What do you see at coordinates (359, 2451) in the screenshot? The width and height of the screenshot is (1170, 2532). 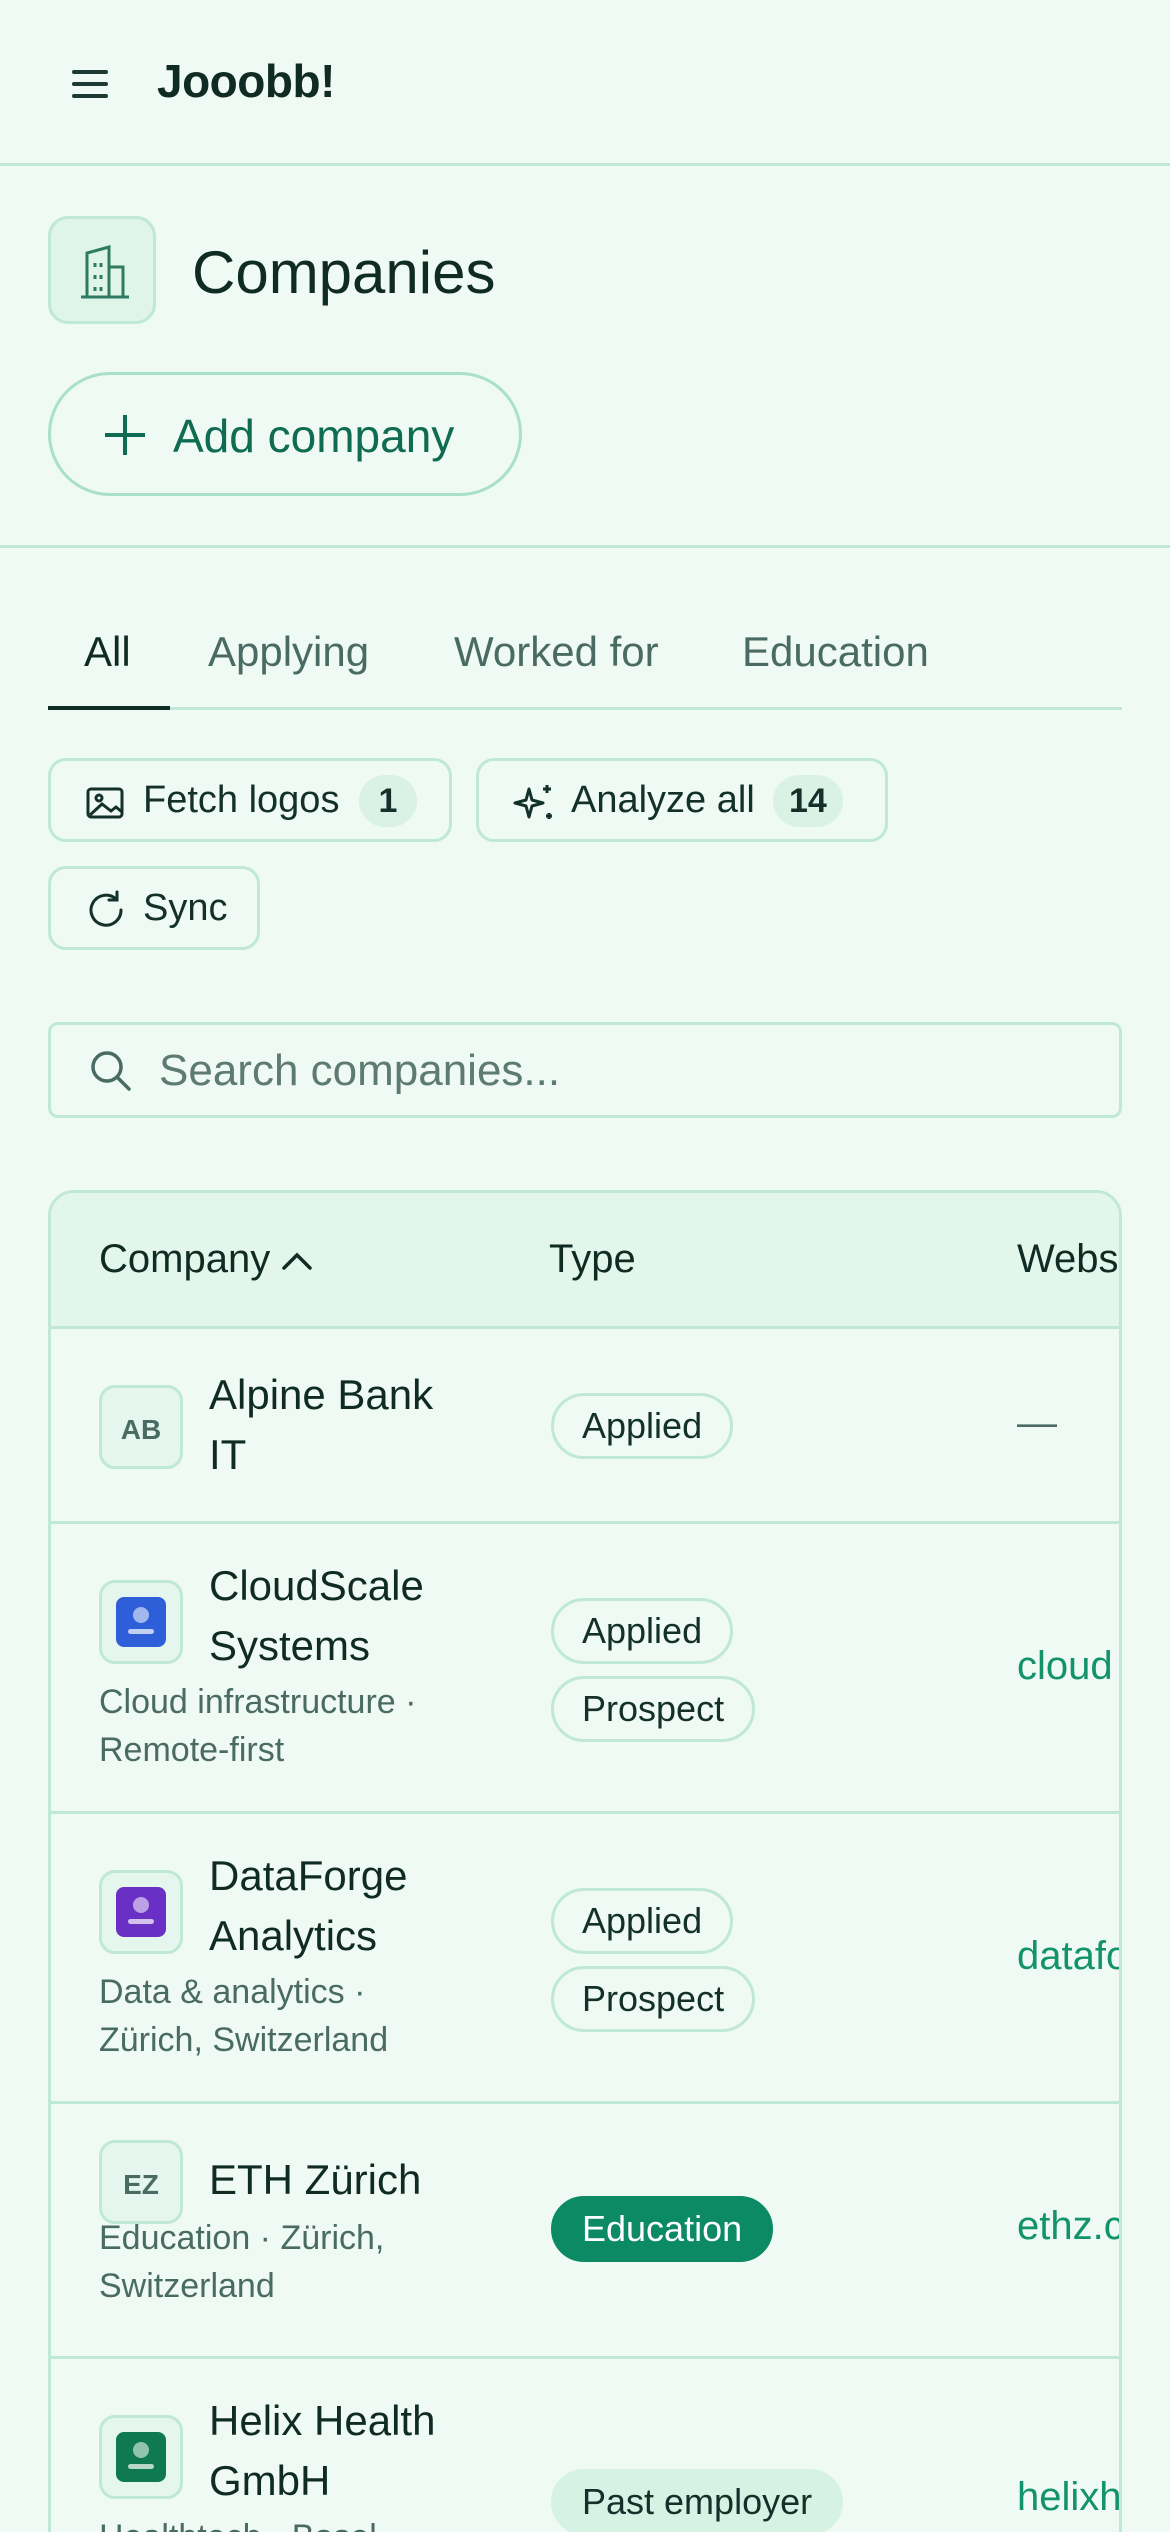 I see `company-name: Helix Health GmbH` at bounding box center [359, 2451].